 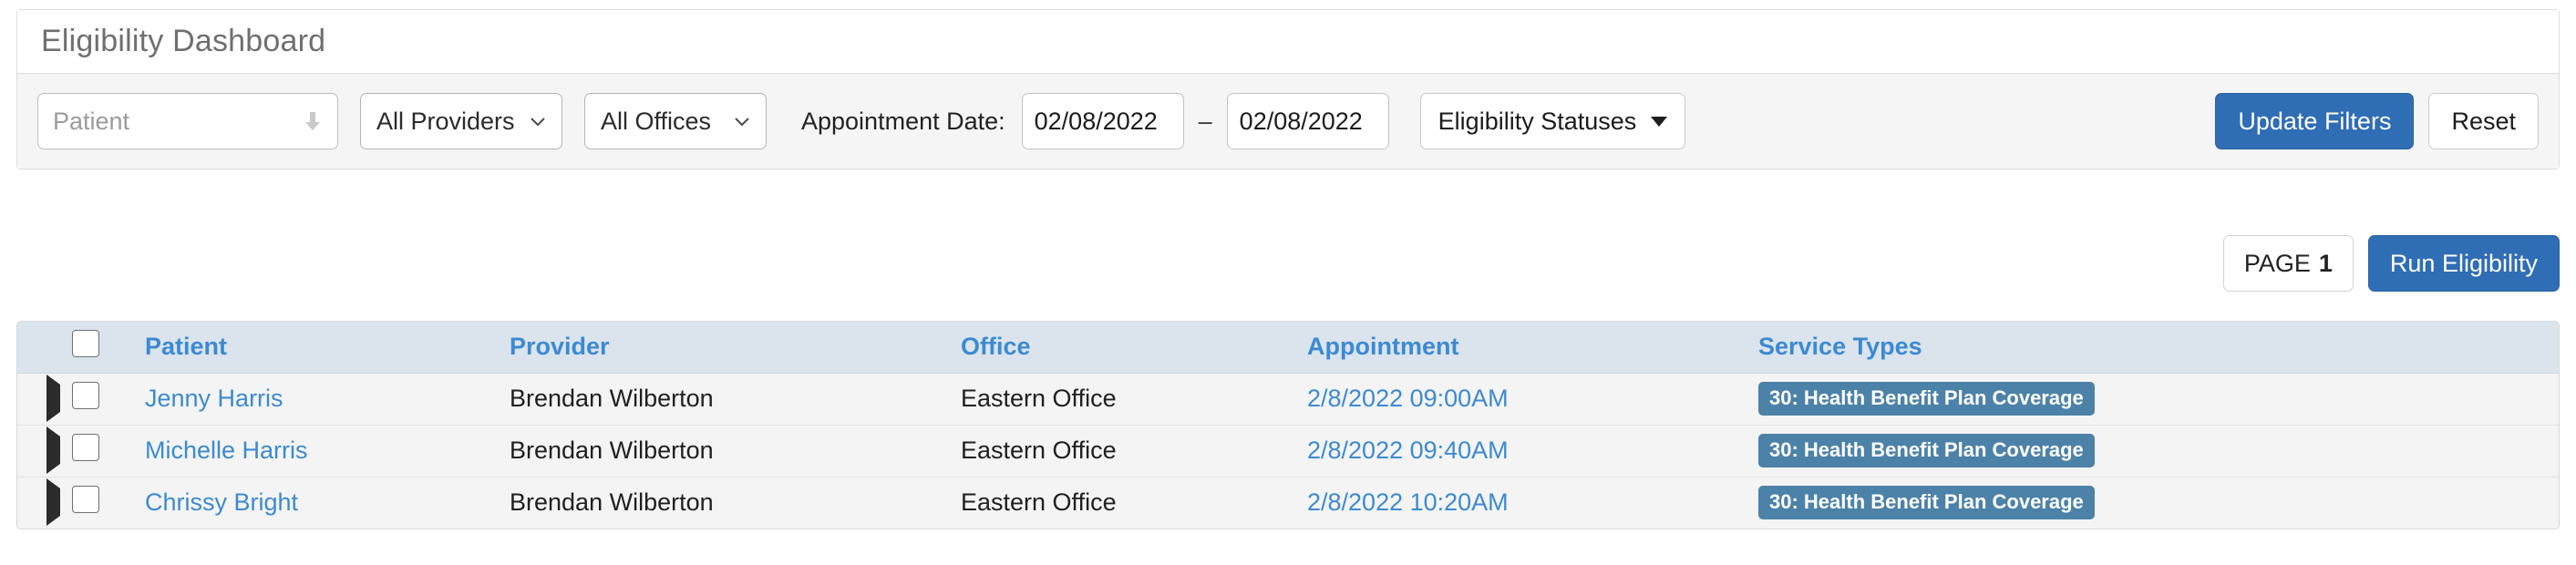 I want to click on download-arrow-icon, so click(x=313, y=121).